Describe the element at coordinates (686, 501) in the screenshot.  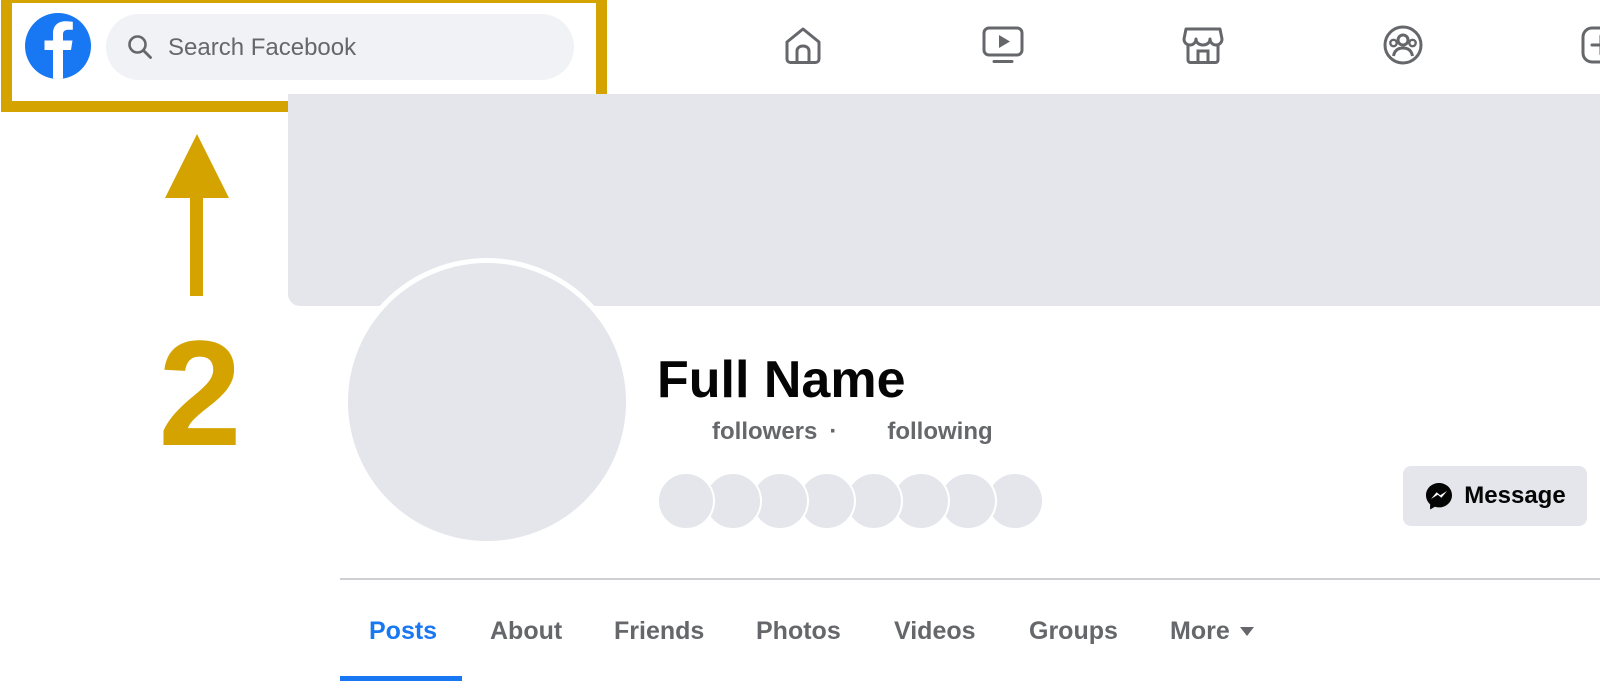
I see `friend-avatar` at that location.